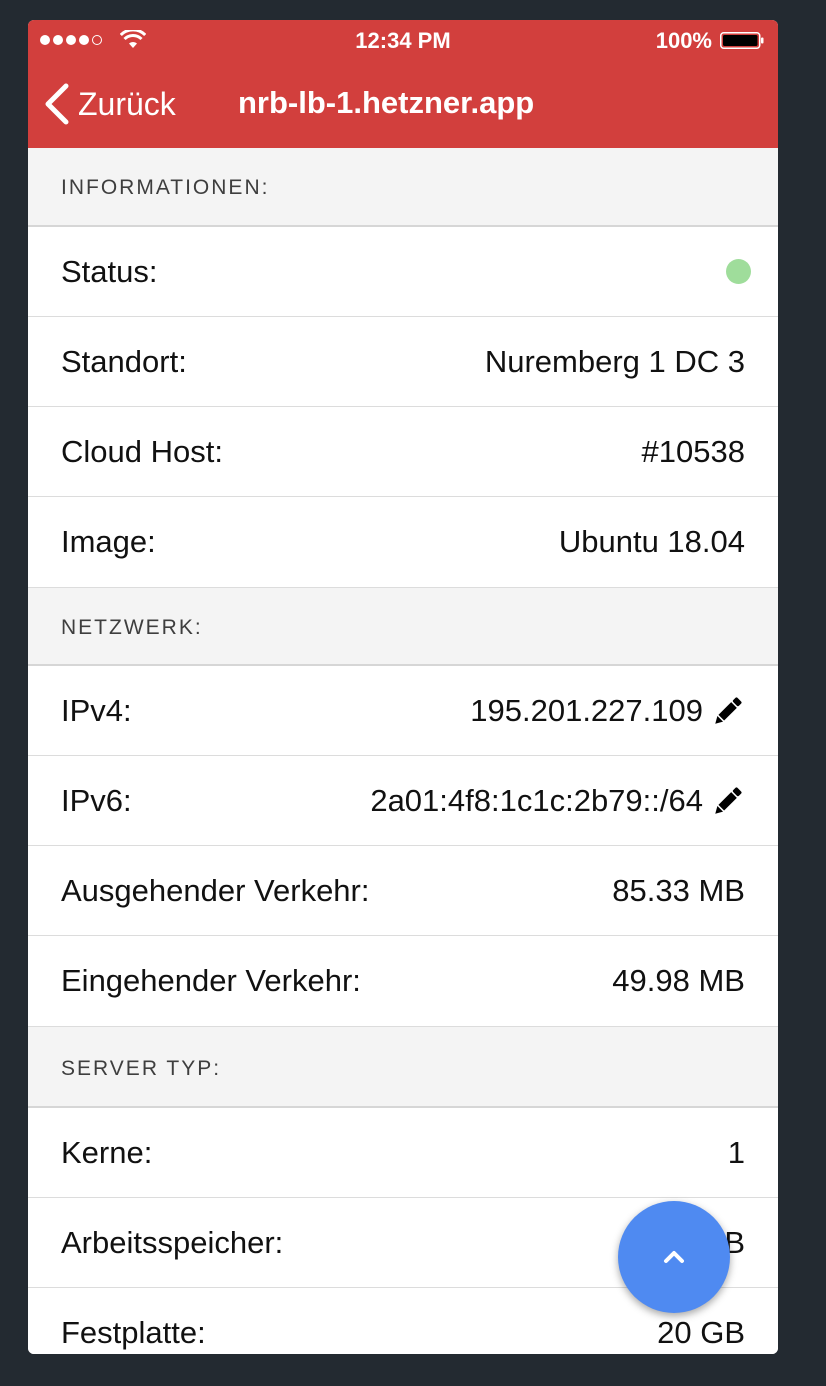  What do you see at coordinates (403, 452) in the screenshot?
I see `row-cloud-host: Cloud Host: #10538` at bounding box center [403, 452].